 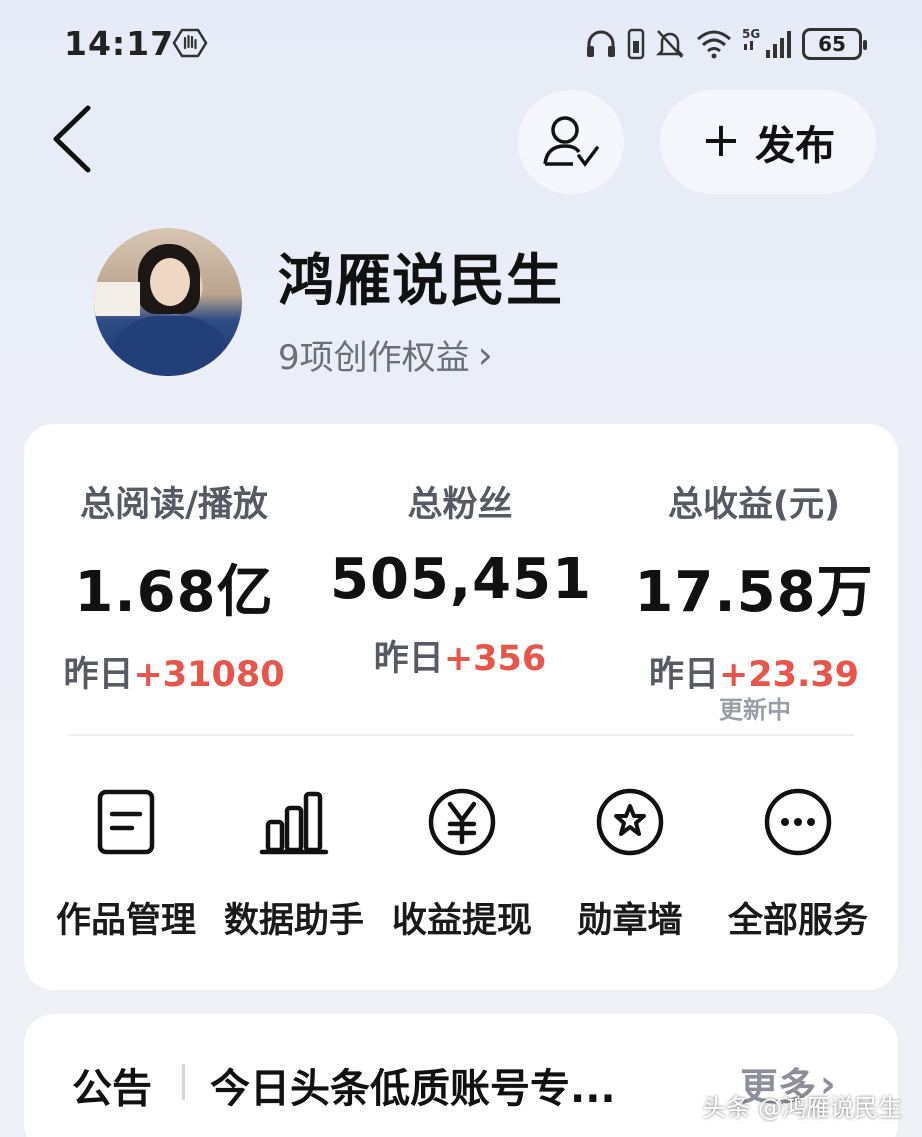 I want to click on publish-button: + 发布, so click(x=768, y=142).